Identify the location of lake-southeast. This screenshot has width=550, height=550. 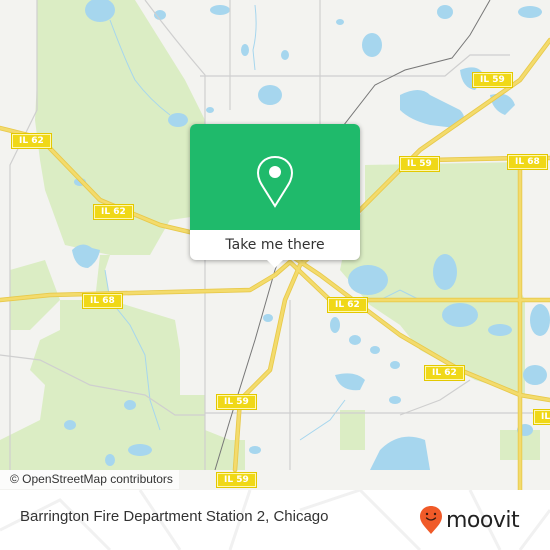
(400, 453).